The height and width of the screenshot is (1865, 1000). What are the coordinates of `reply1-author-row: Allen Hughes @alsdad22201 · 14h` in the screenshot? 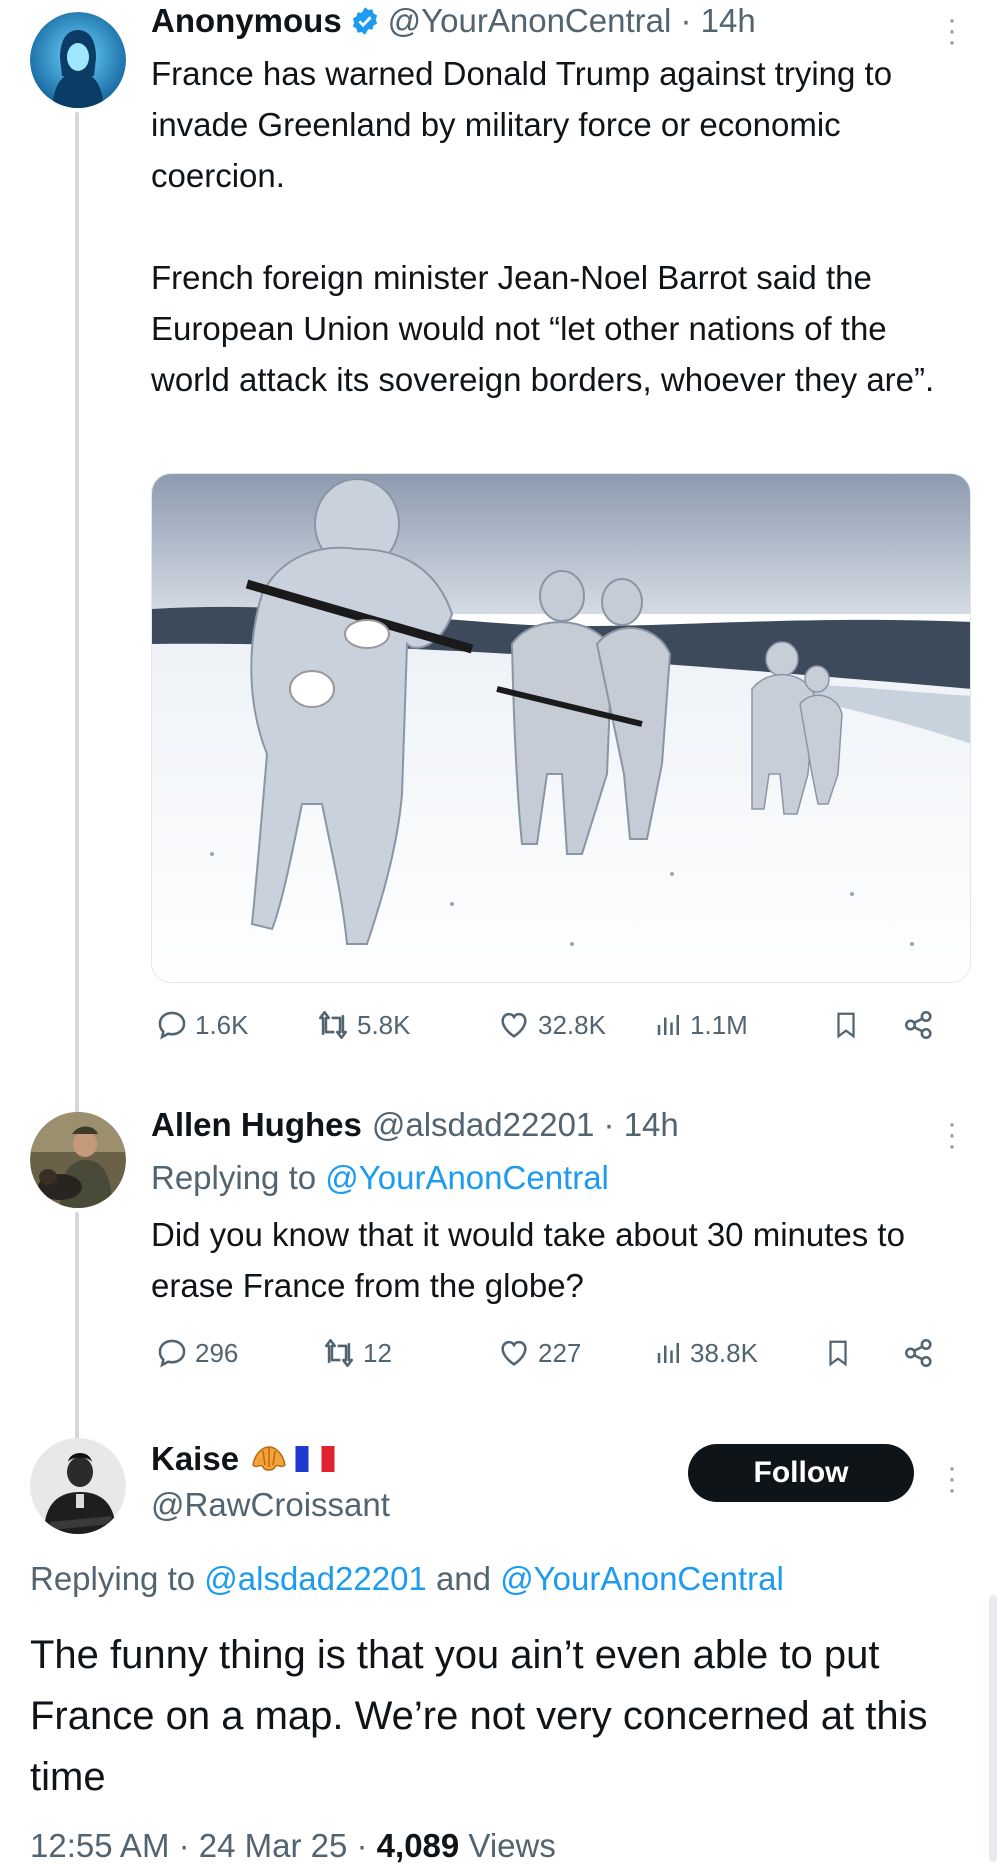 It's located at (415, 1125).